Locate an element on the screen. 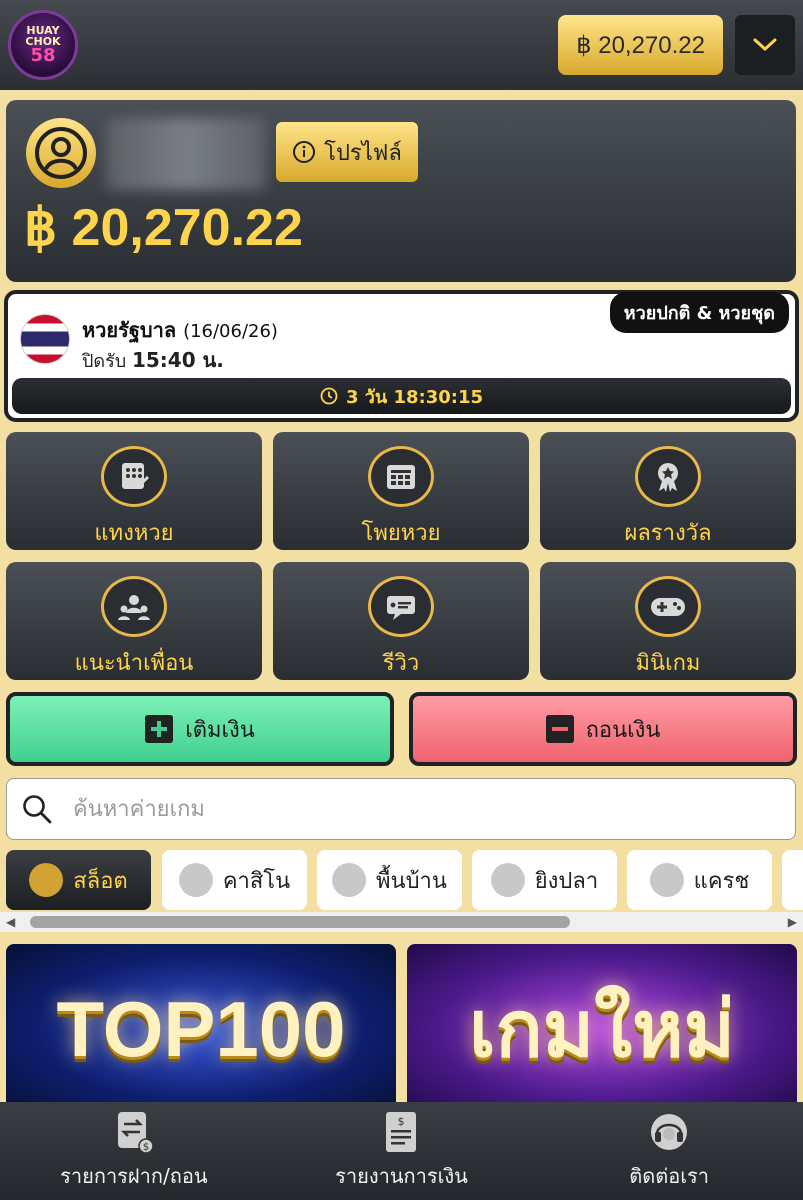  dice-icon is located at coordinates (349, 880).